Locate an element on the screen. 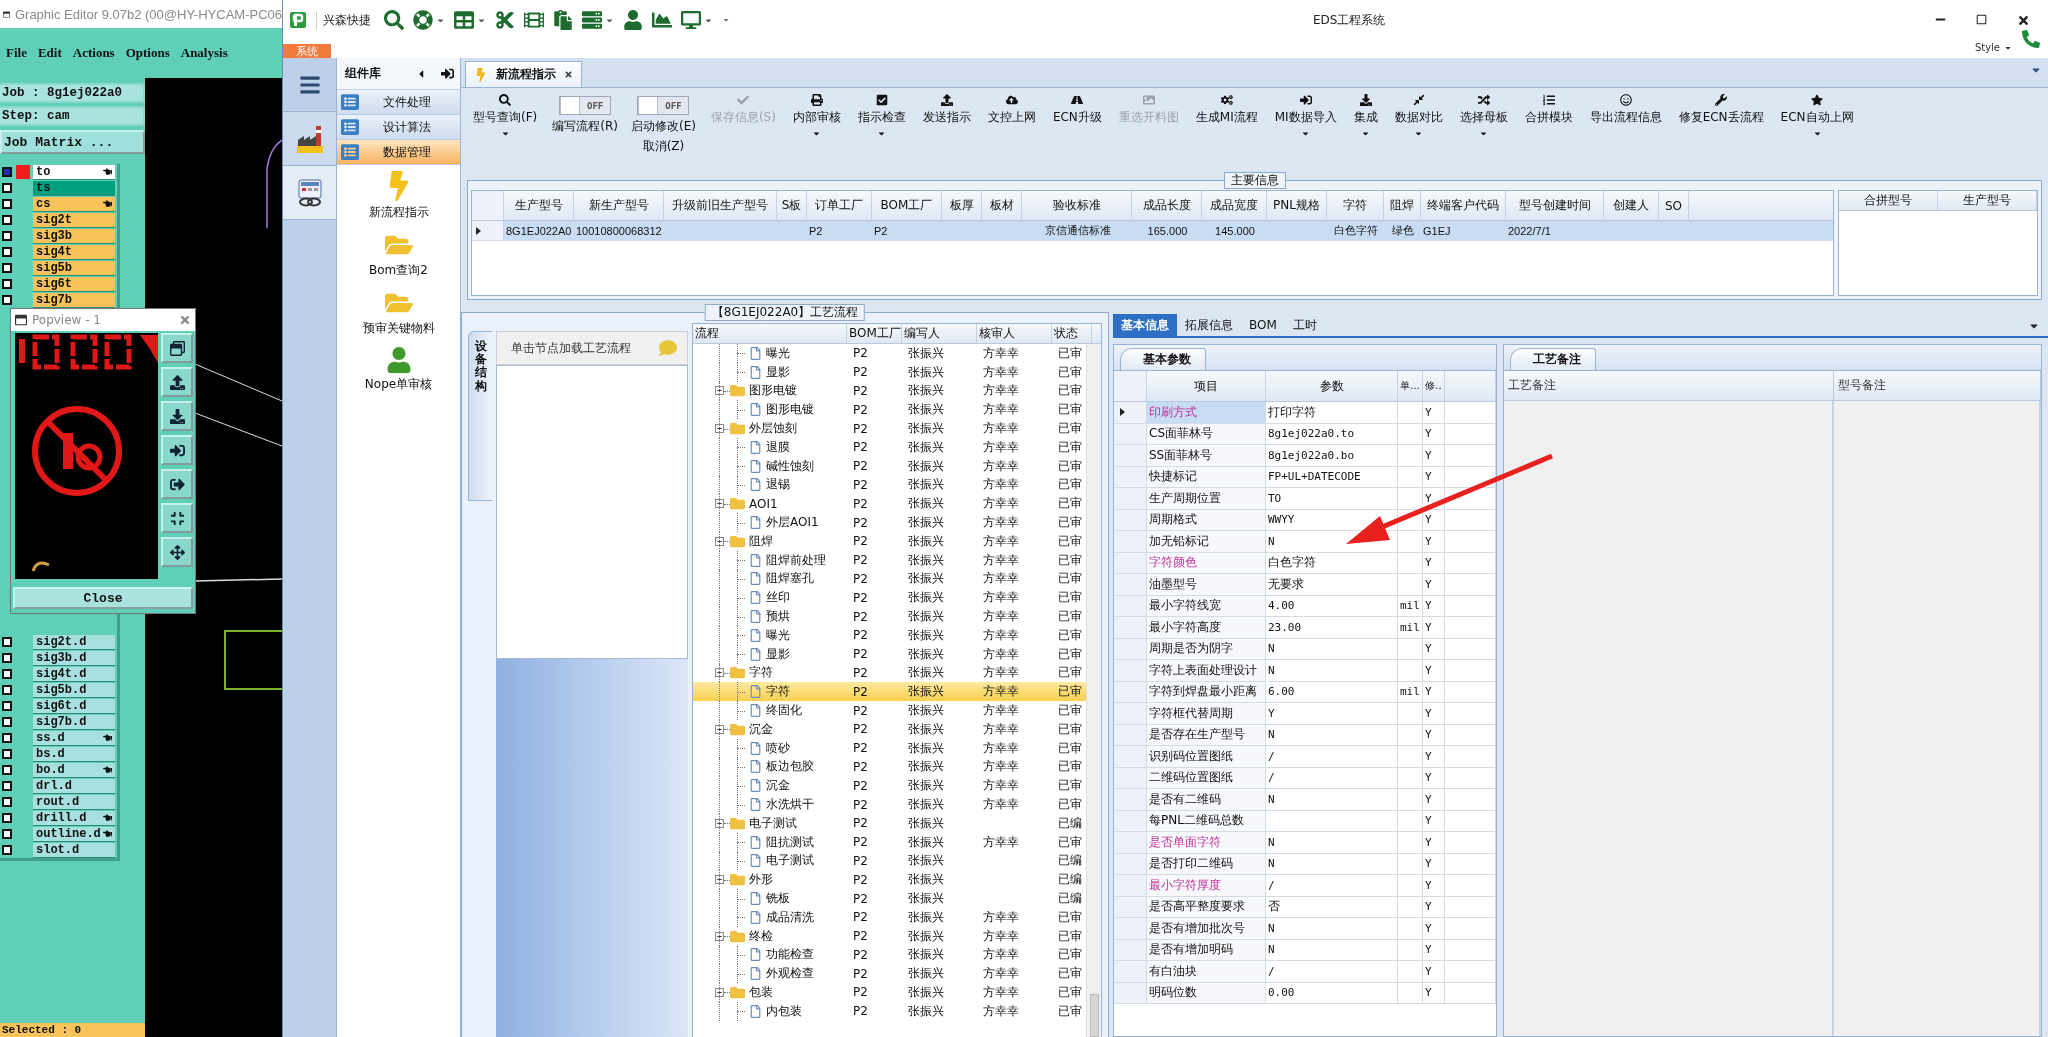  row-header is located at coordinates (1130, 412).